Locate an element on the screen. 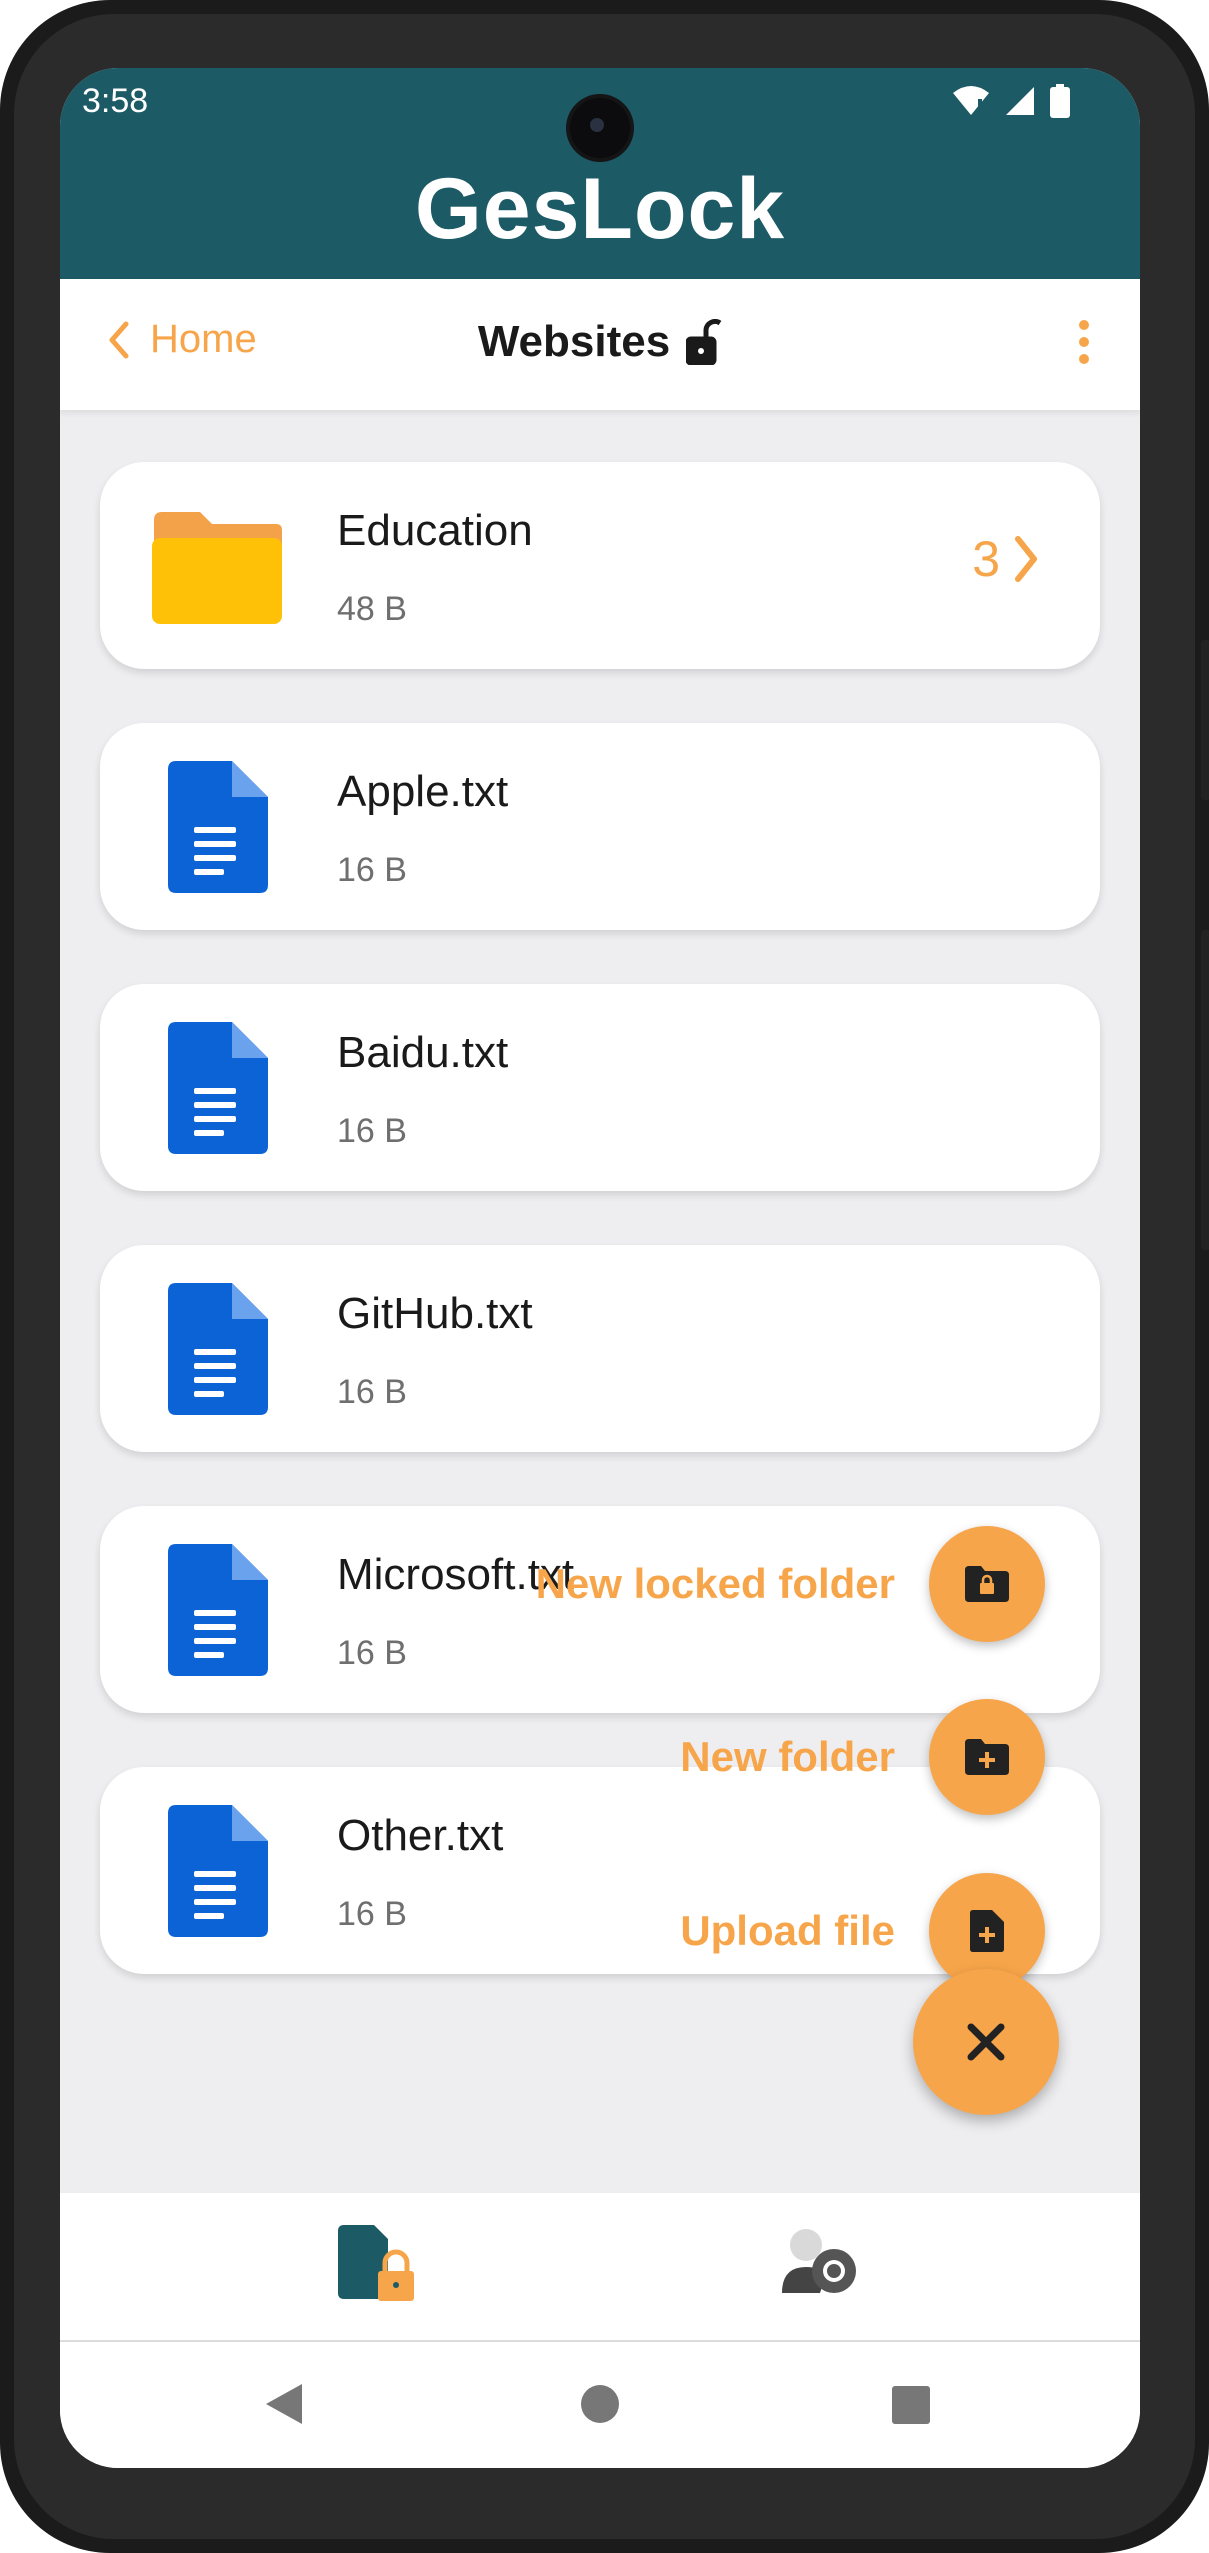 The height and width of the screenshot is (2553, 1209). fab-label: Upload file is located at coordinates (787, 1930).